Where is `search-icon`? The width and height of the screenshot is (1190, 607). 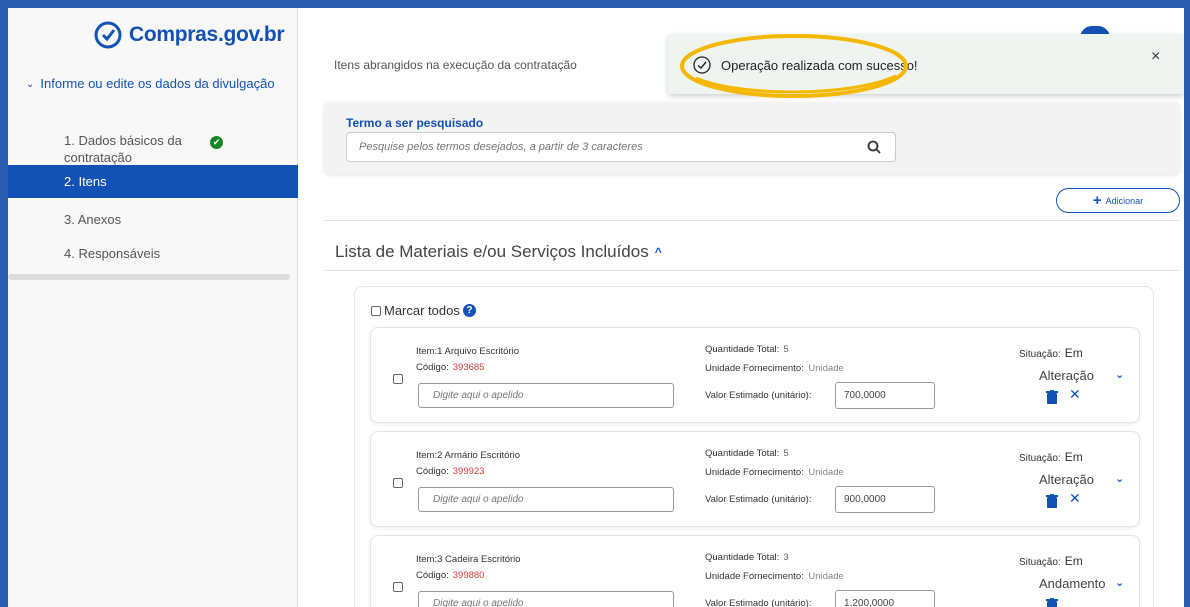
search-icon is located at coordinates (874, 147).